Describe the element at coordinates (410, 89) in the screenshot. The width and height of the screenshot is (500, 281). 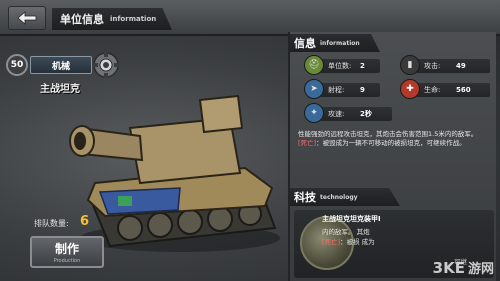
I see `health-icon: ✚` at that location.